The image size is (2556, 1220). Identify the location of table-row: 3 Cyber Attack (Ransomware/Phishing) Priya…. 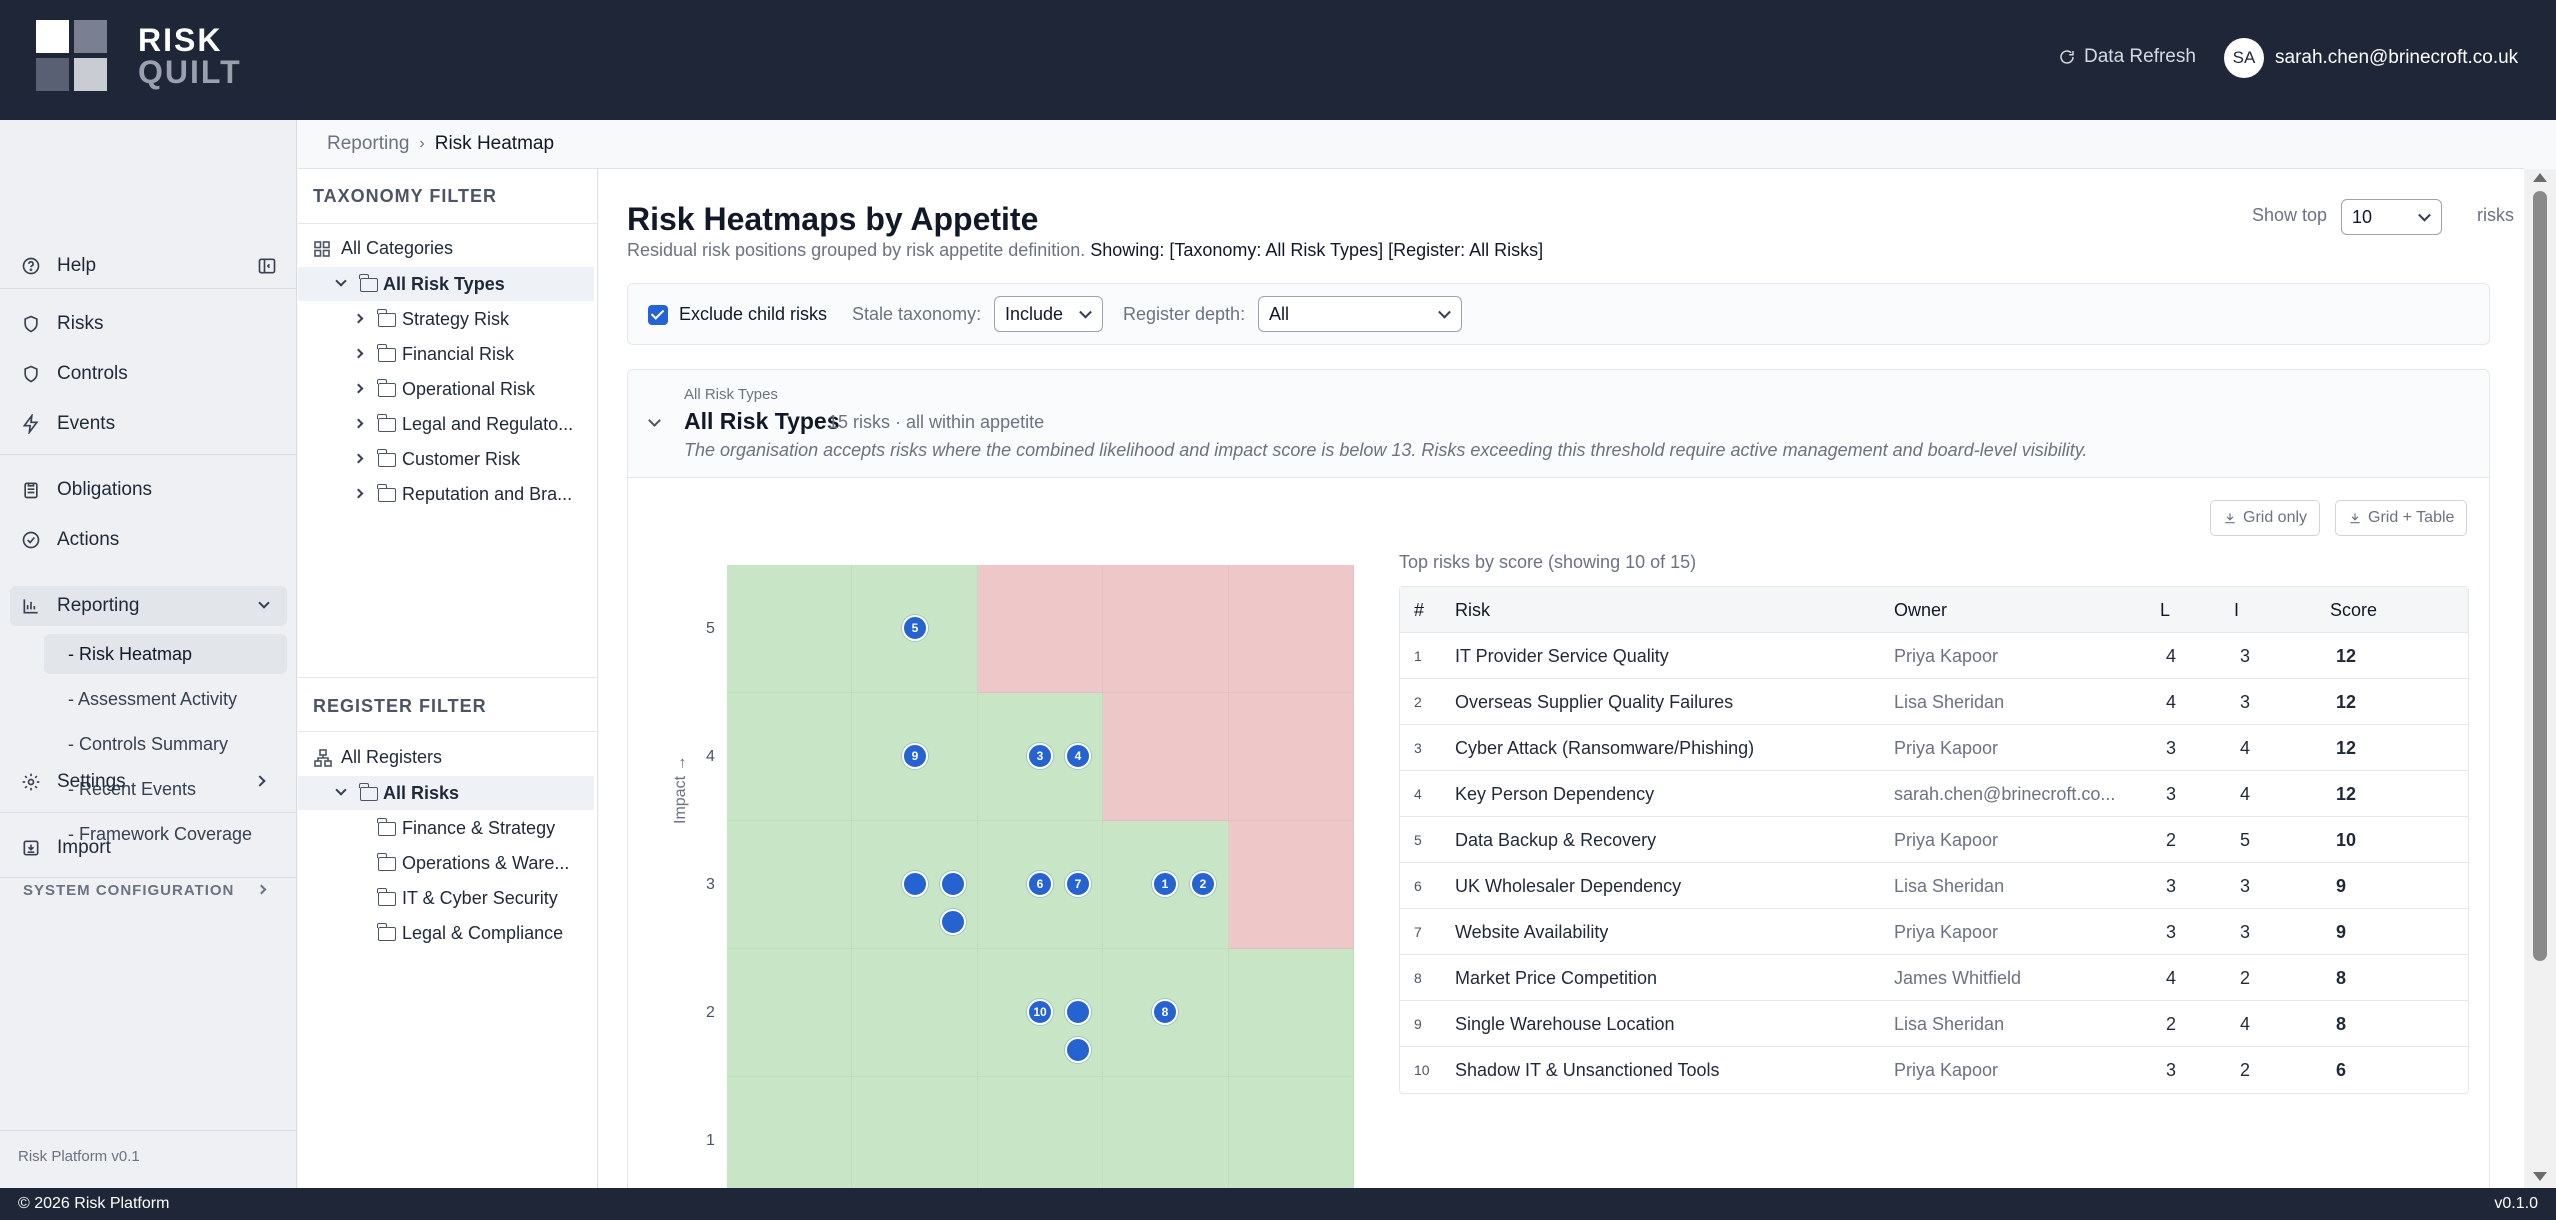
(1934, 748).